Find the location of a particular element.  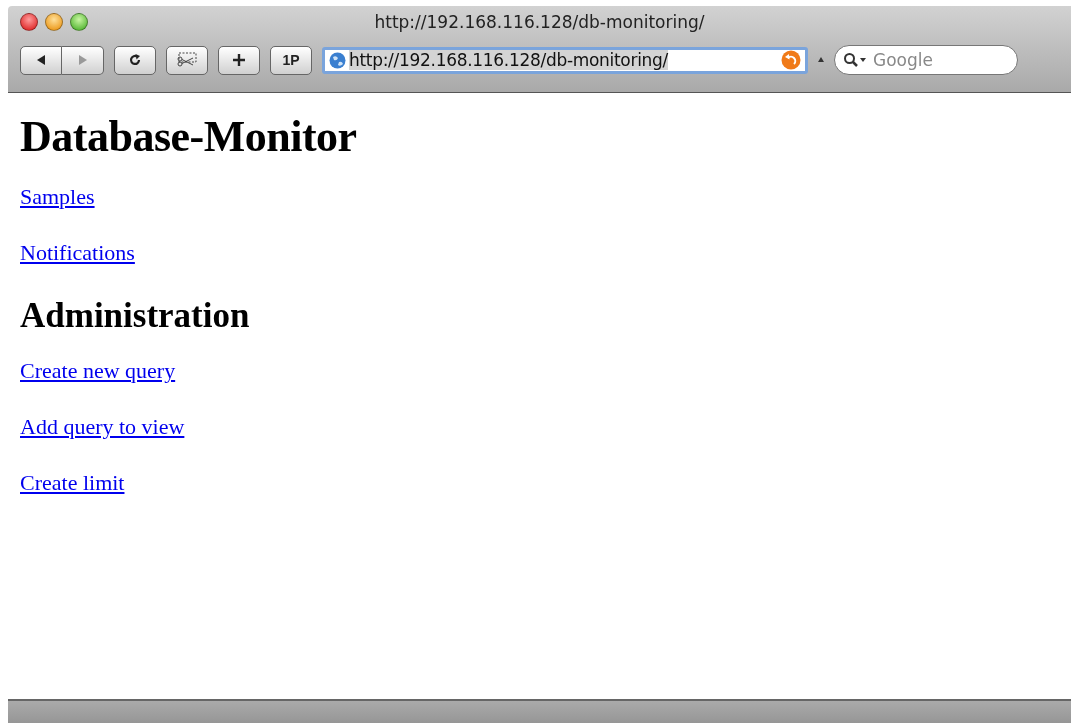

scissors-icon is located at coordinates (187, 60).